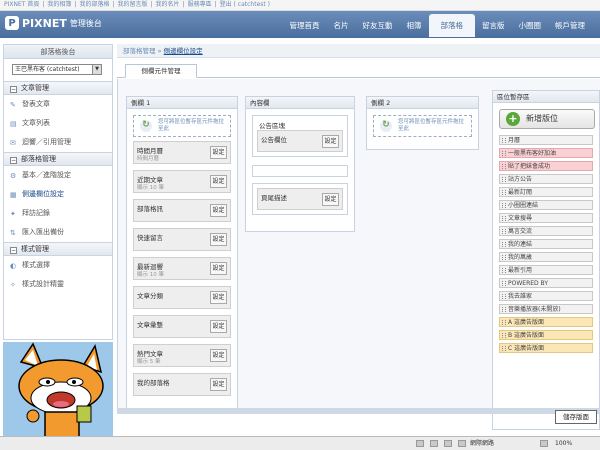  What do you see at coordinates (530, 27) in the screenshot?
I see `nav-tab: 小圈圈` at bounding box center [530, 27].